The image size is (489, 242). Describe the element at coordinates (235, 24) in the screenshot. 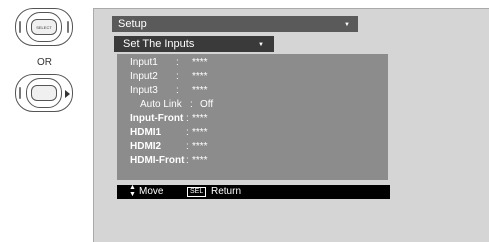

I see `setup-menu-header: Setup ▼` at that location.